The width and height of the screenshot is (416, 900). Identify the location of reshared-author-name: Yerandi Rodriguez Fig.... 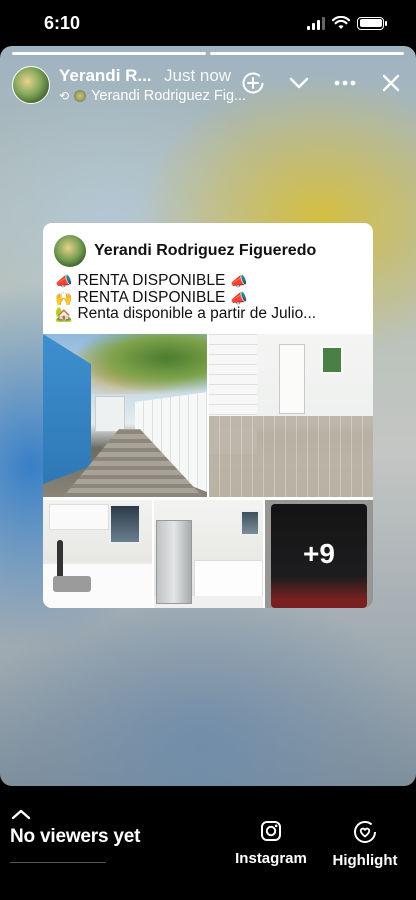
(169, 96).